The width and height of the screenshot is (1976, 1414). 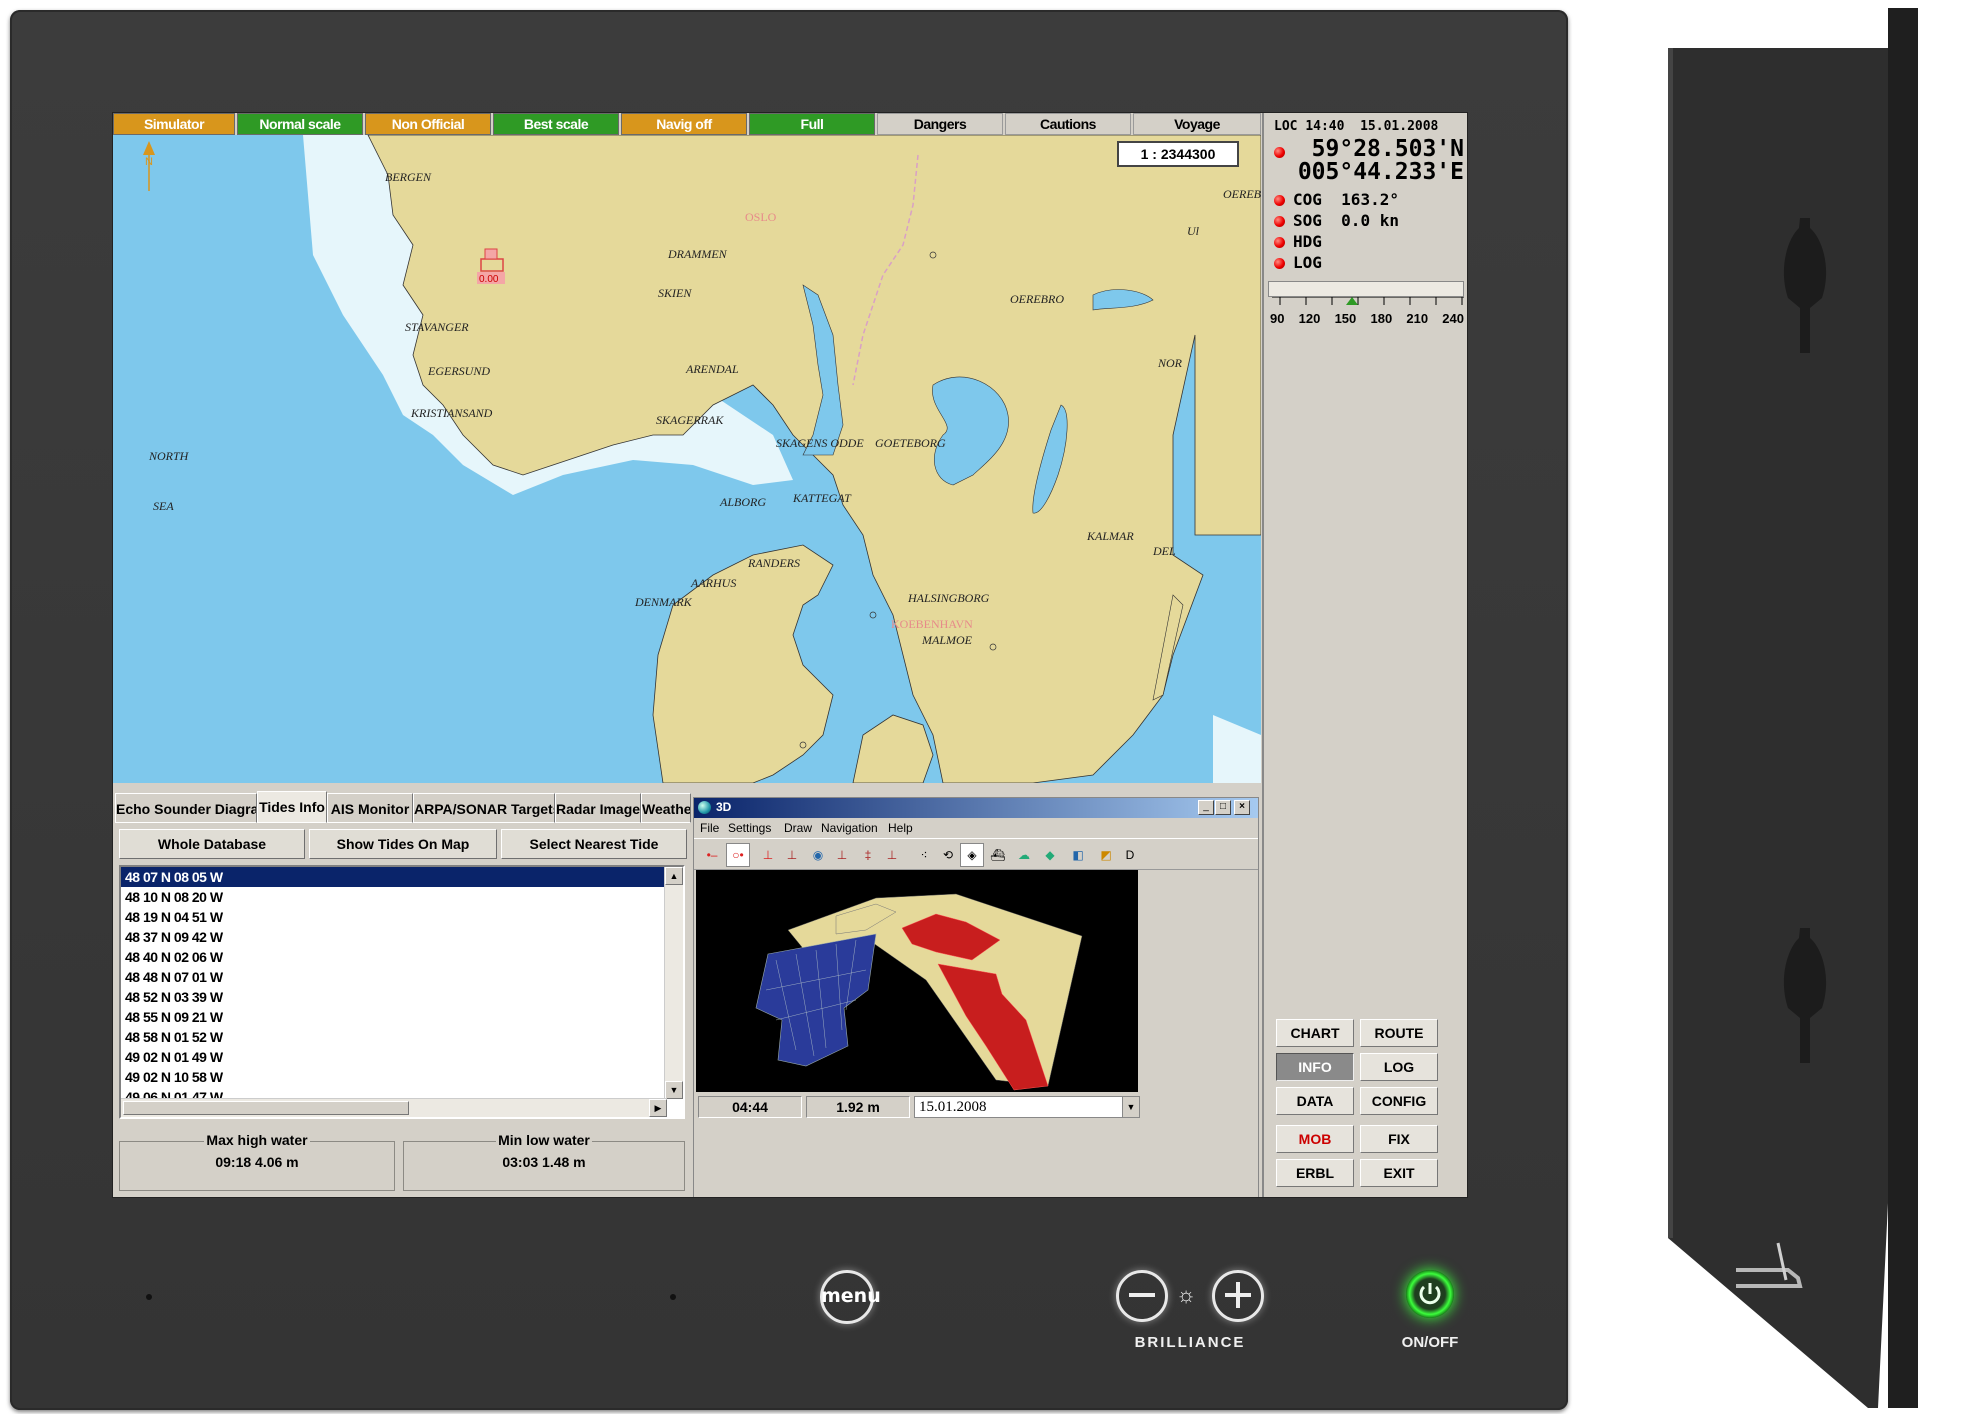 What do you see at coordinates (666, 808) in the screenshot?
I see `tab-weather: Weathe` at bounding box center [666, 808].